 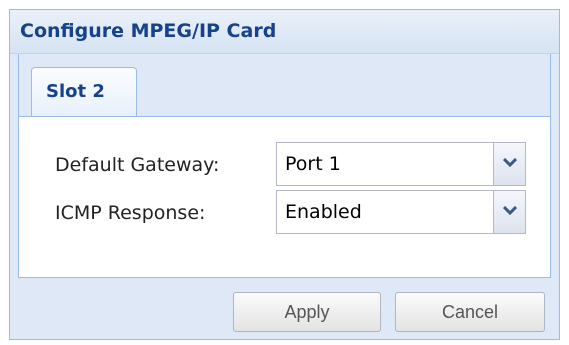 I want to click on cancel-button: Cancel, so click(x=470, y=312).